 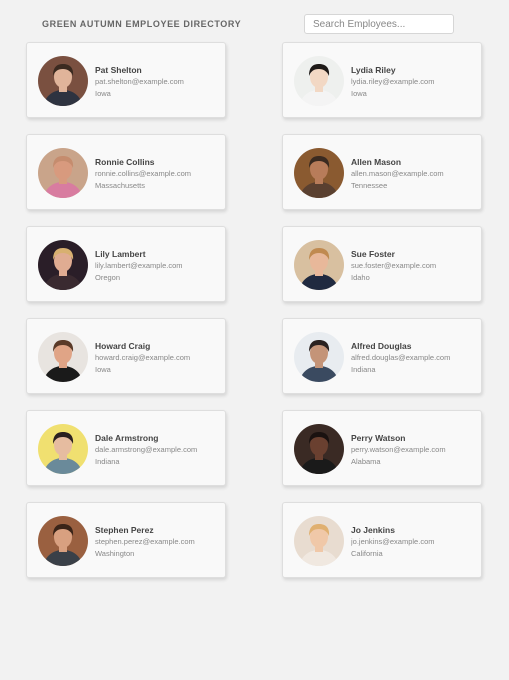 What do you see at coordinates (120, 254) in the screenshot?
I see `employee-name: Lily Lambert` at bounding box center [120, 254].